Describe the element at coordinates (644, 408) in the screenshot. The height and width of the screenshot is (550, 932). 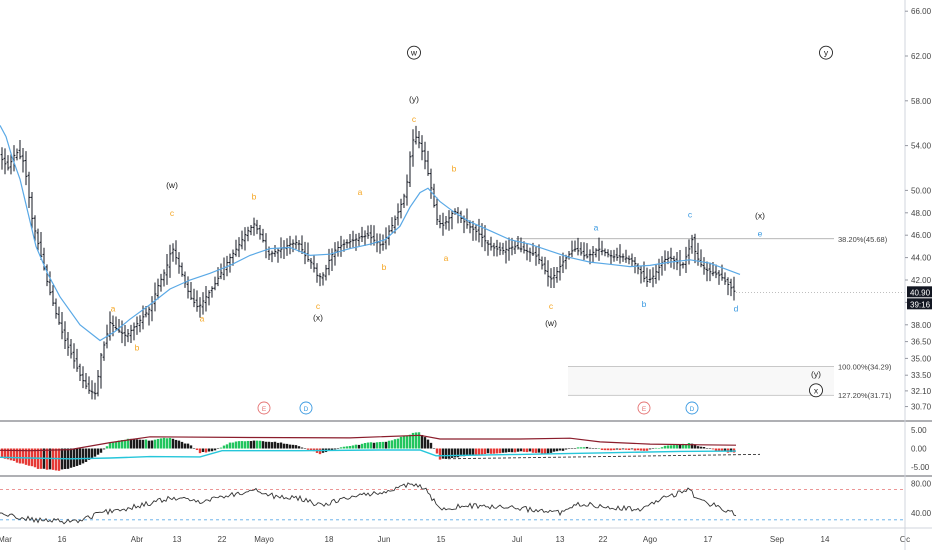
I see `event-marker: E` at that location.